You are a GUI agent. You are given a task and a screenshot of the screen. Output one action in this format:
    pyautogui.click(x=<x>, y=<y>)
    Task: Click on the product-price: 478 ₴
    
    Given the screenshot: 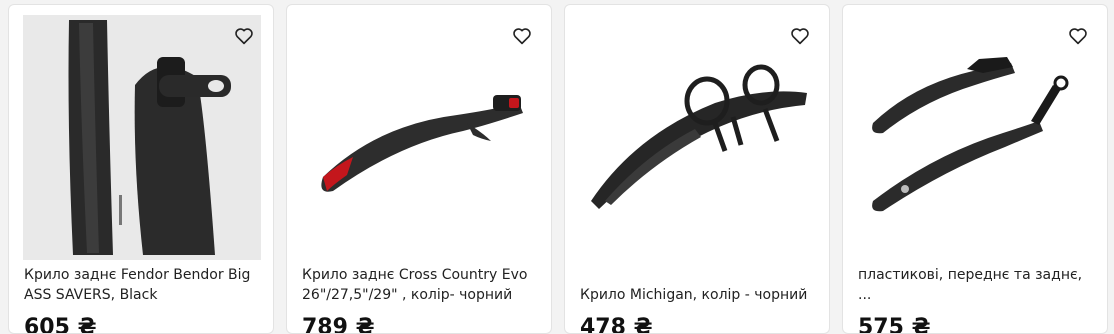 What is the action you would take?
    pyautogui.click(x=616, y=324)
    